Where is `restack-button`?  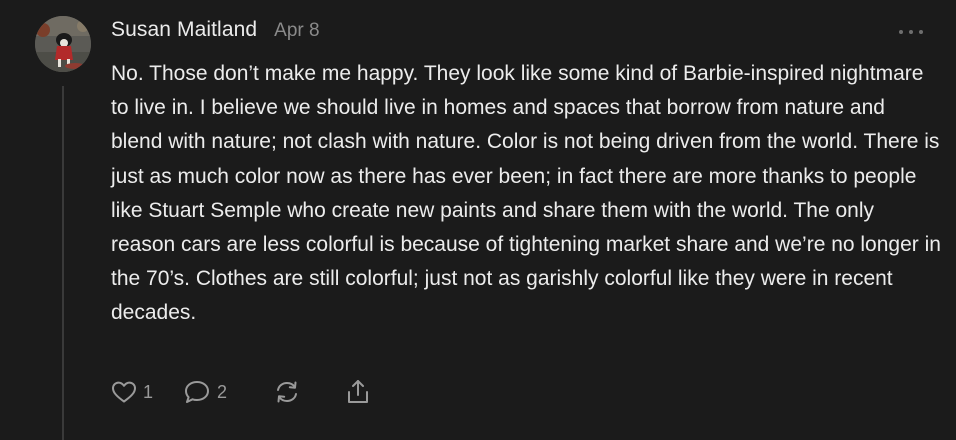
restack-button is located at coordinates (287, 392).